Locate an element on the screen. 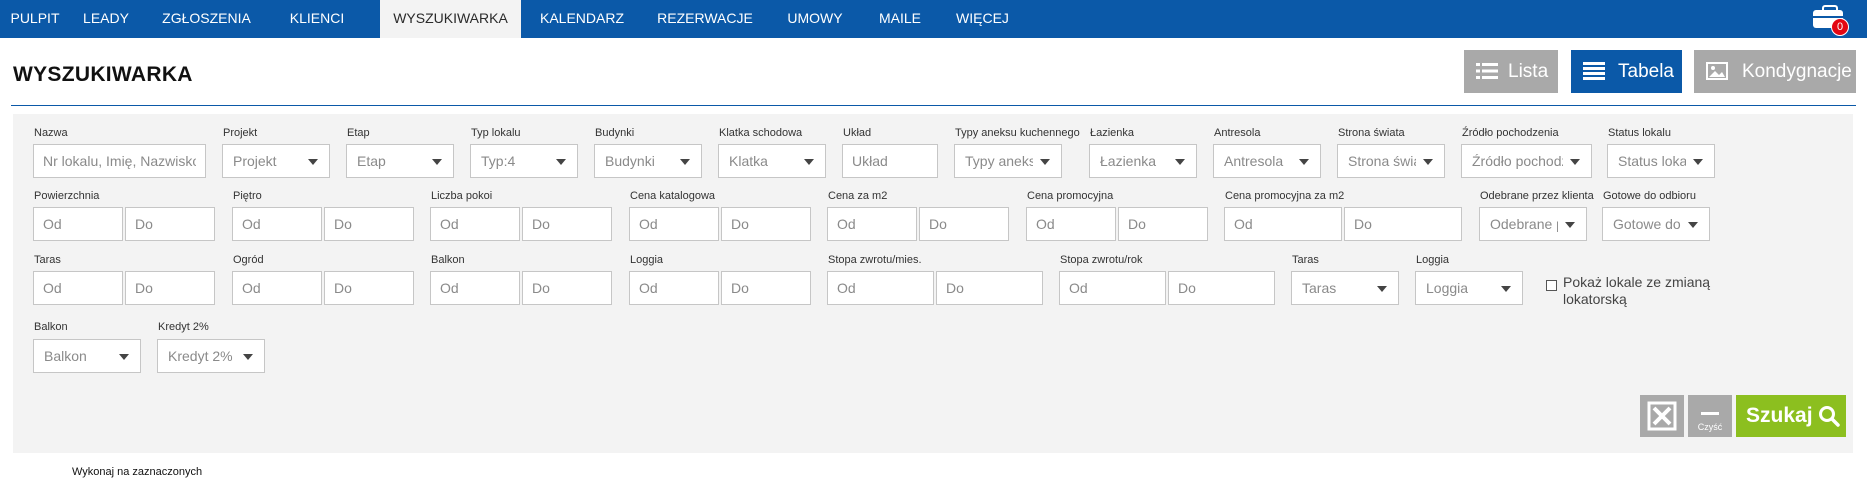  nav-item-kalendarz: KALENDARZ is located at coordinates (582, 19).